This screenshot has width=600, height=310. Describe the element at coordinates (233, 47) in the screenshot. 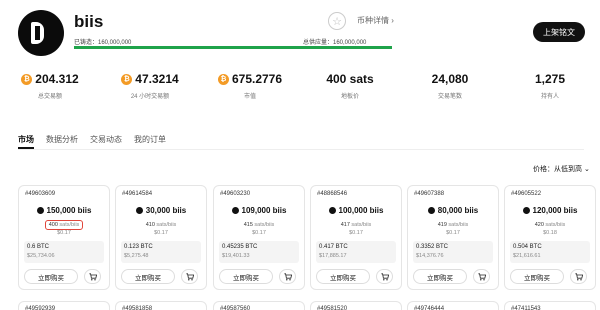

I see `mint-progress-bar` at that location.